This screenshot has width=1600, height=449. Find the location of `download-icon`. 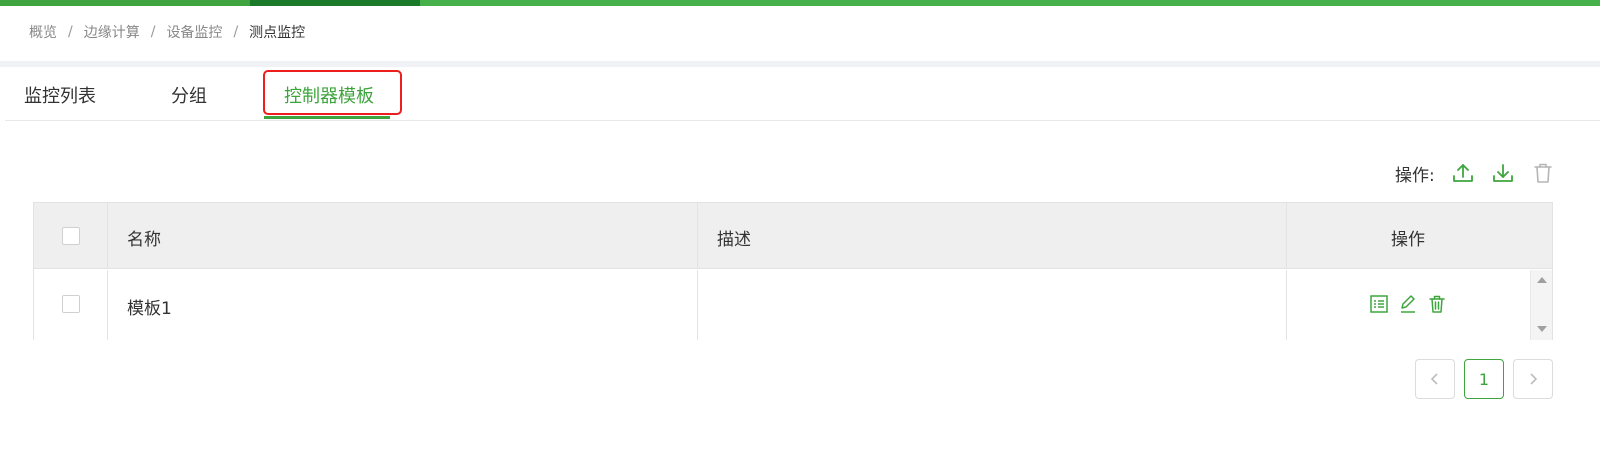

download-icon is located at coordinates (1503, 173).